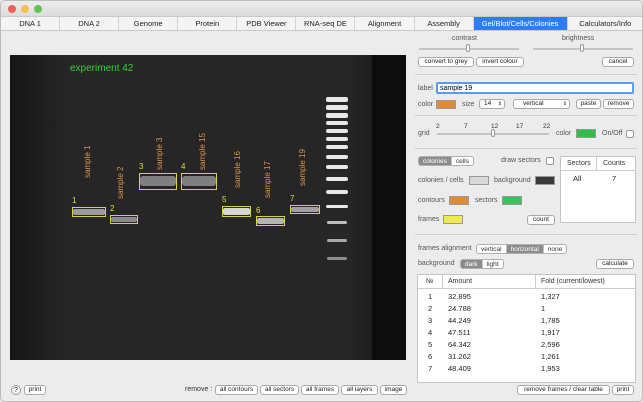 The width and height of the screenshot is (643, 402). I want to click on tab-dna-1: DNA 1, so click(31, 23).